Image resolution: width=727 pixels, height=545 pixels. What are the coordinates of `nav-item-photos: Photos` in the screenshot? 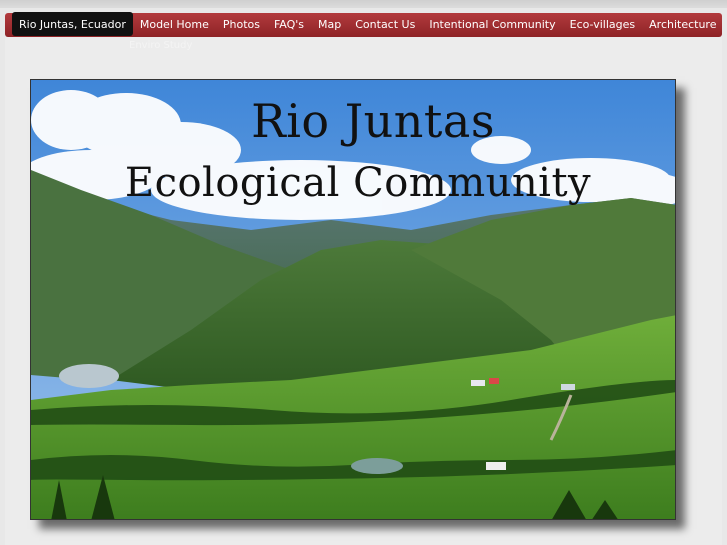 It's located at (241, 25).